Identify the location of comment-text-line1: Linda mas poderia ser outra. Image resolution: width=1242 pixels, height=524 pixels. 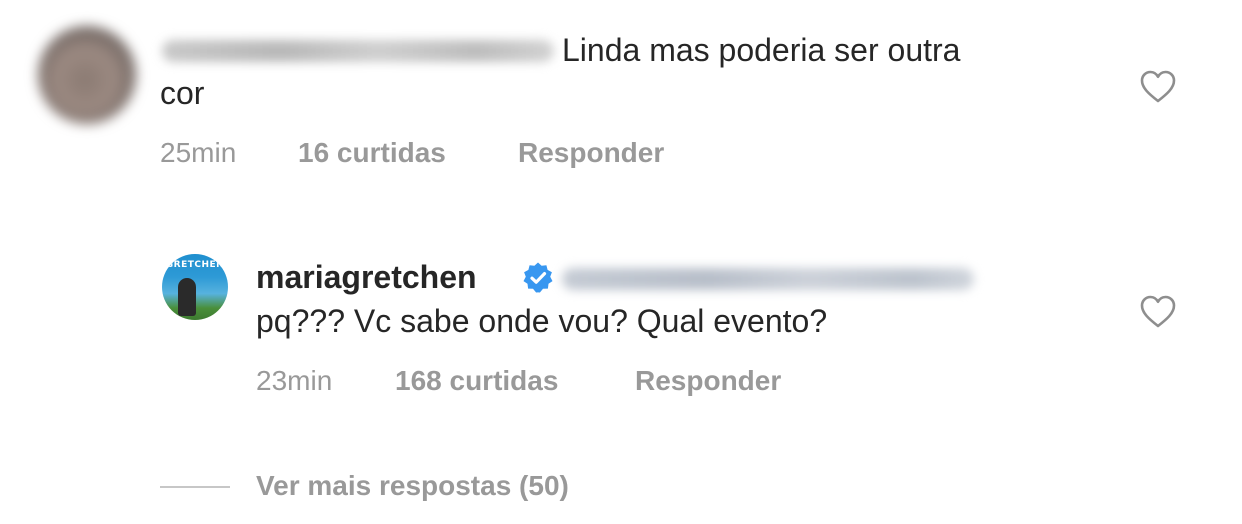
(761, 50).